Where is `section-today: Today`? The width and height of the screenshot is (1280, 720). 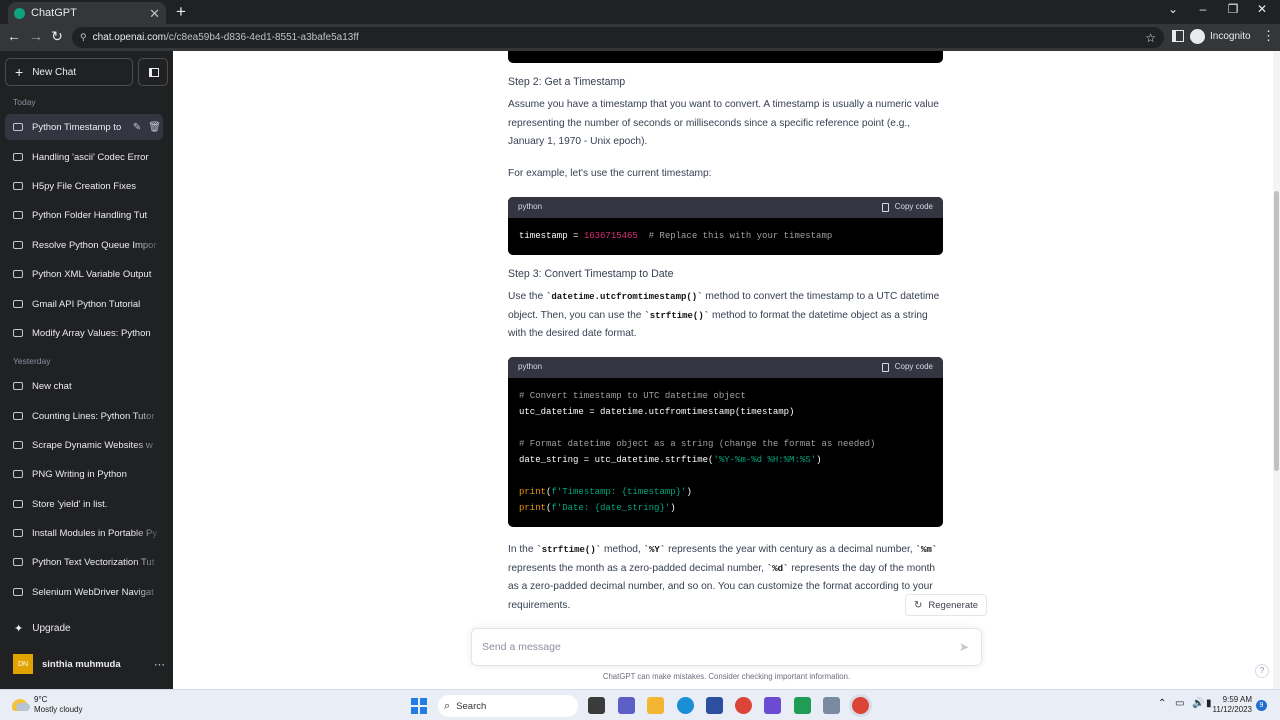
section-today: Today is located at coordinates (24, 102).